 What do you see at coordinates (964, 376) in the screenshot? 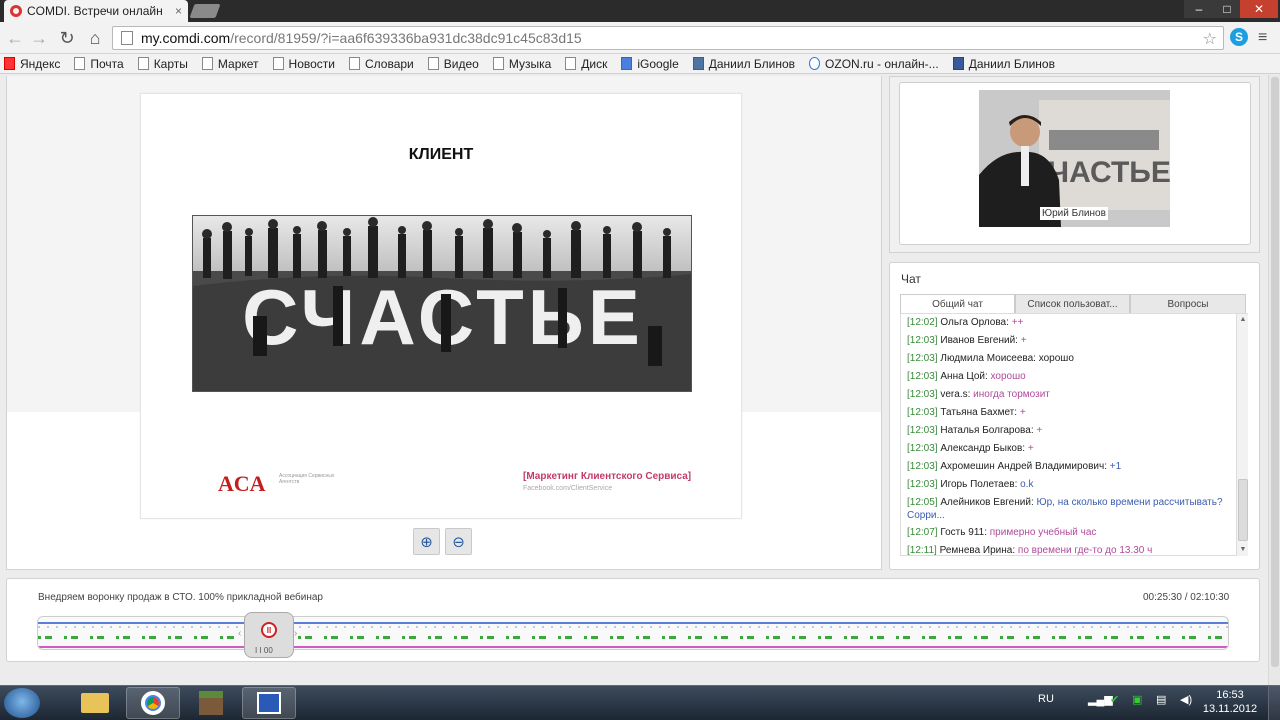
I see `message-author: Анна Цой:` at bounding box center [964, 376].